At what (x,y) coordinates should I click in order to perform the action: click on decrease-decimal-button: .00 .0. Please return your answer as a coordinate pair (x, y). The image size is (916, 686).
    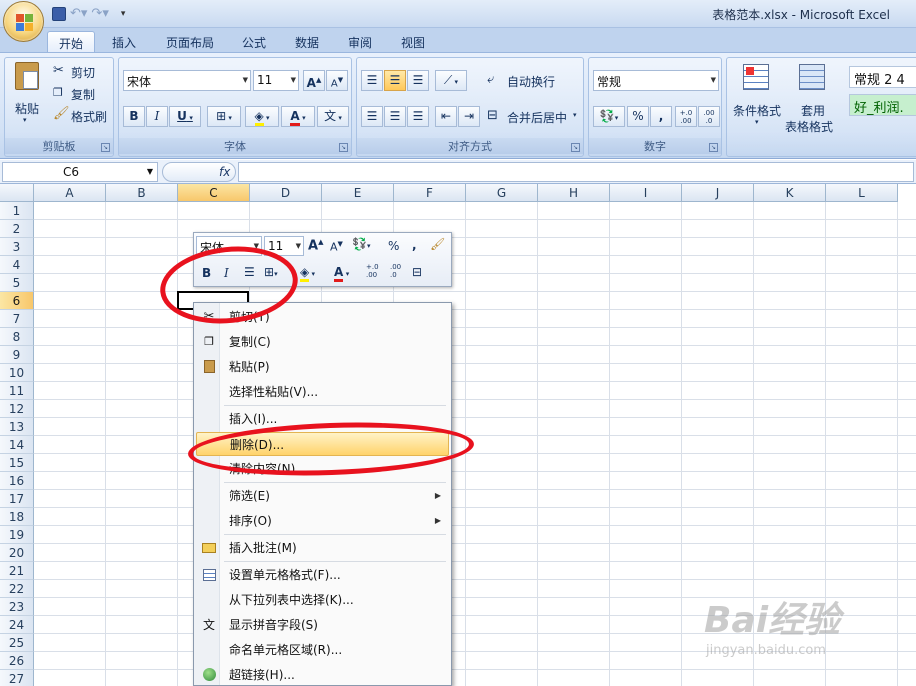
    Looking at the image, I should click on (709, 116).